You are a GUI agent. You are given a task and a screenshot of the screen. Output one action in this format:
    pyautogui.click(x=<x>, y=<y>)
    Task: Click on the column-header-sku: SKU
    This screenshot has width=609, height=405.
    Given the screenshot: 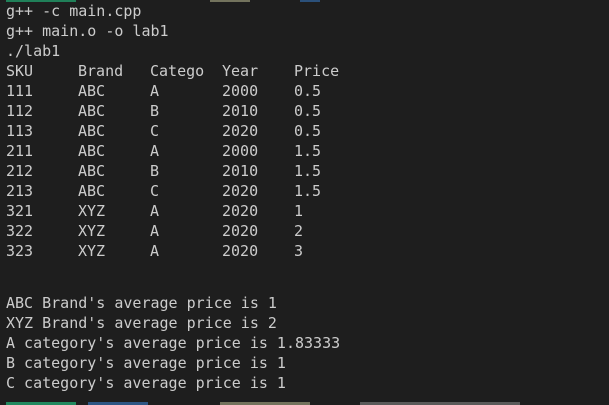 What is the action you would take?
    pyautogui.click(x=20, y=71)
    